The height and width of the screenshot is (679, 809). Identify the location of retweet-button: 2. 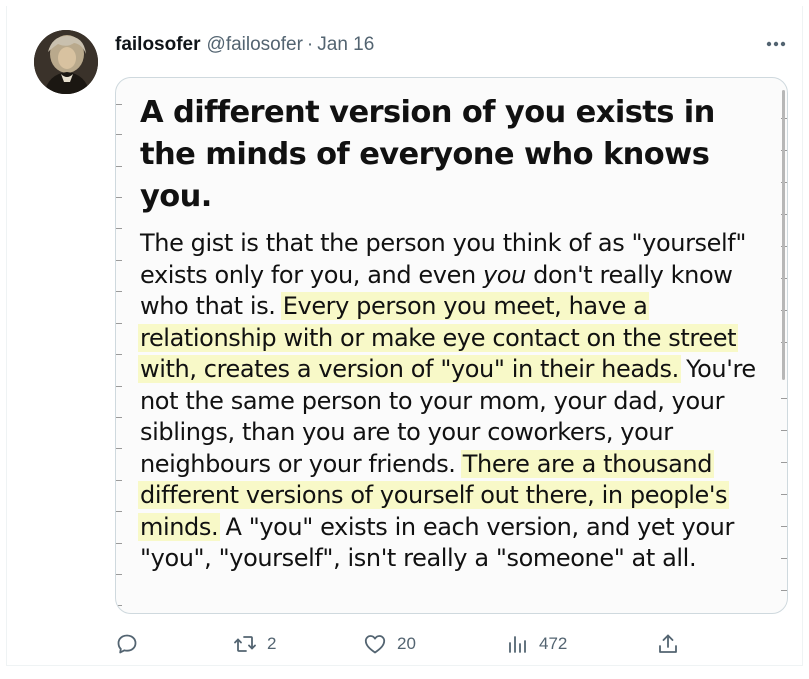
(254, 644).